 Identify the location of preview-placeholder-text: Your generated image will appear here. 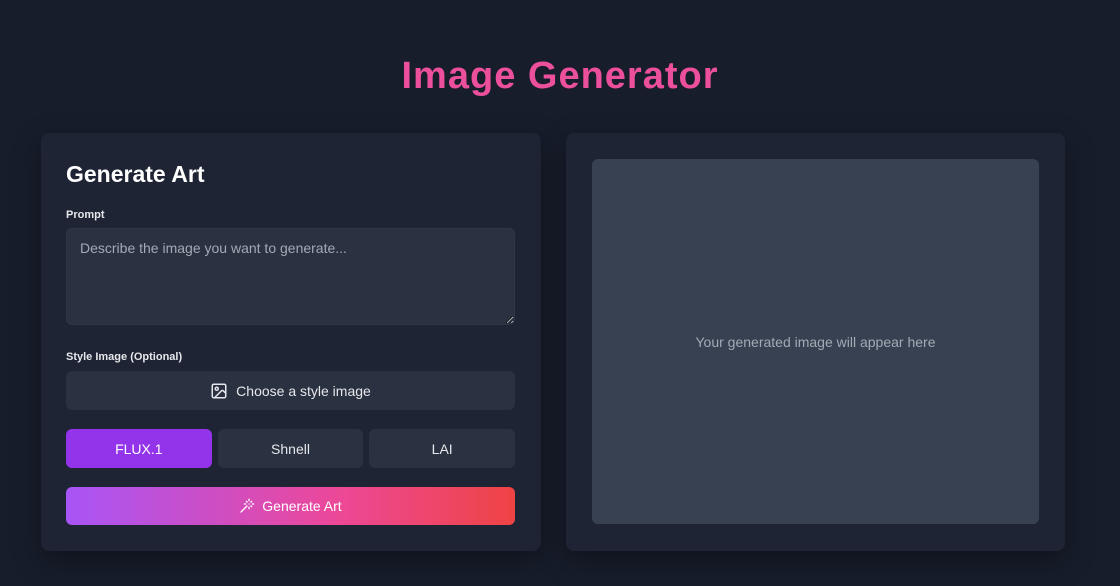
(815, 341).